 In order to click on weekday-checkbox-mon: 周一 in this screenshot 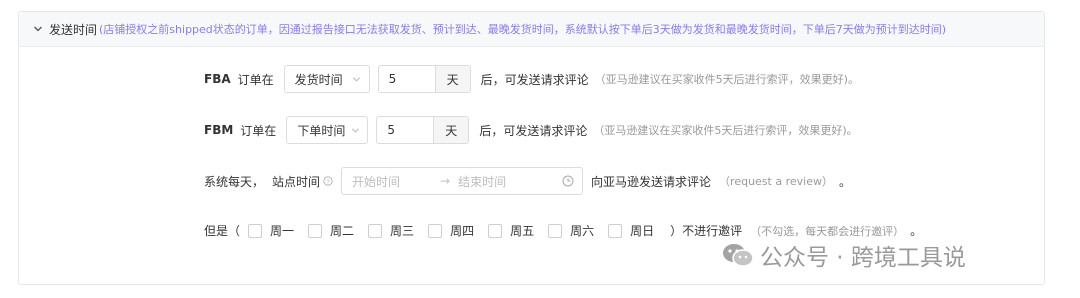, I will do `click(271, 230)`.